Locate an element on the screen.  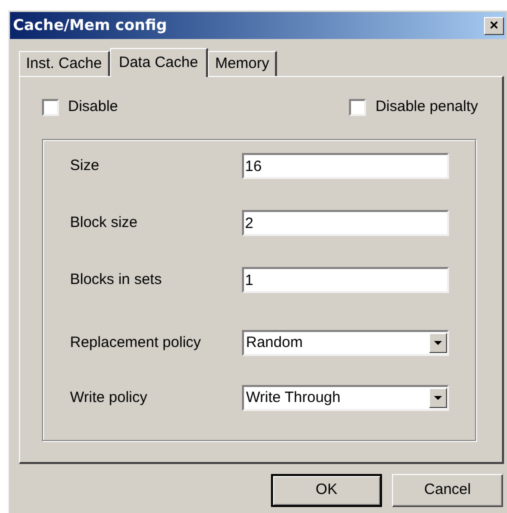
dialog-button: Cancel is located at coordinates (447, 490).